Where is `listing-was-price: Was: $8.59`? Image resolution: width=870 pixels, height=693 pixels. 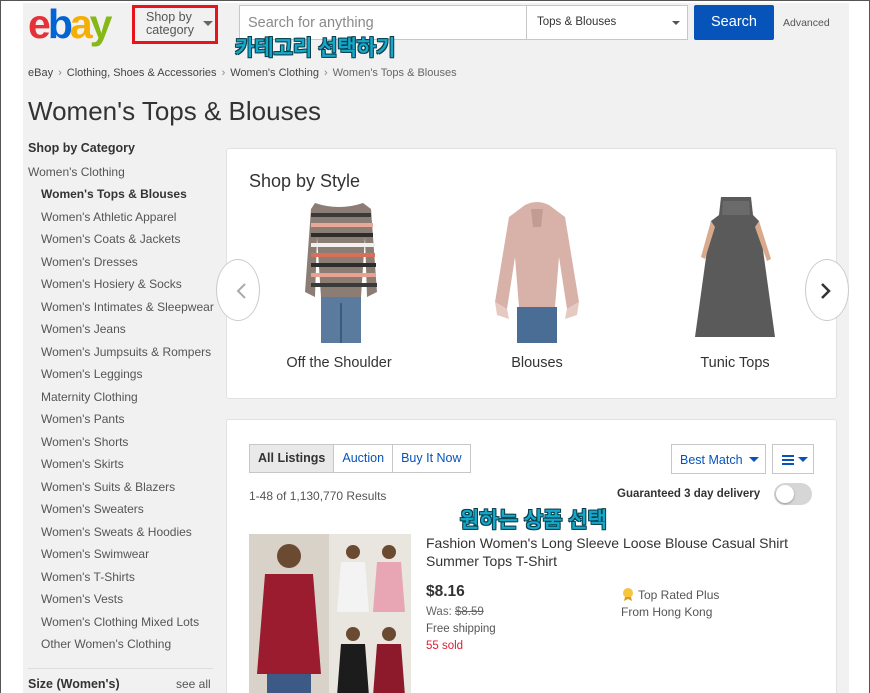
listing-was-price: Was: $8.59 is located at coordinates (455, 612).